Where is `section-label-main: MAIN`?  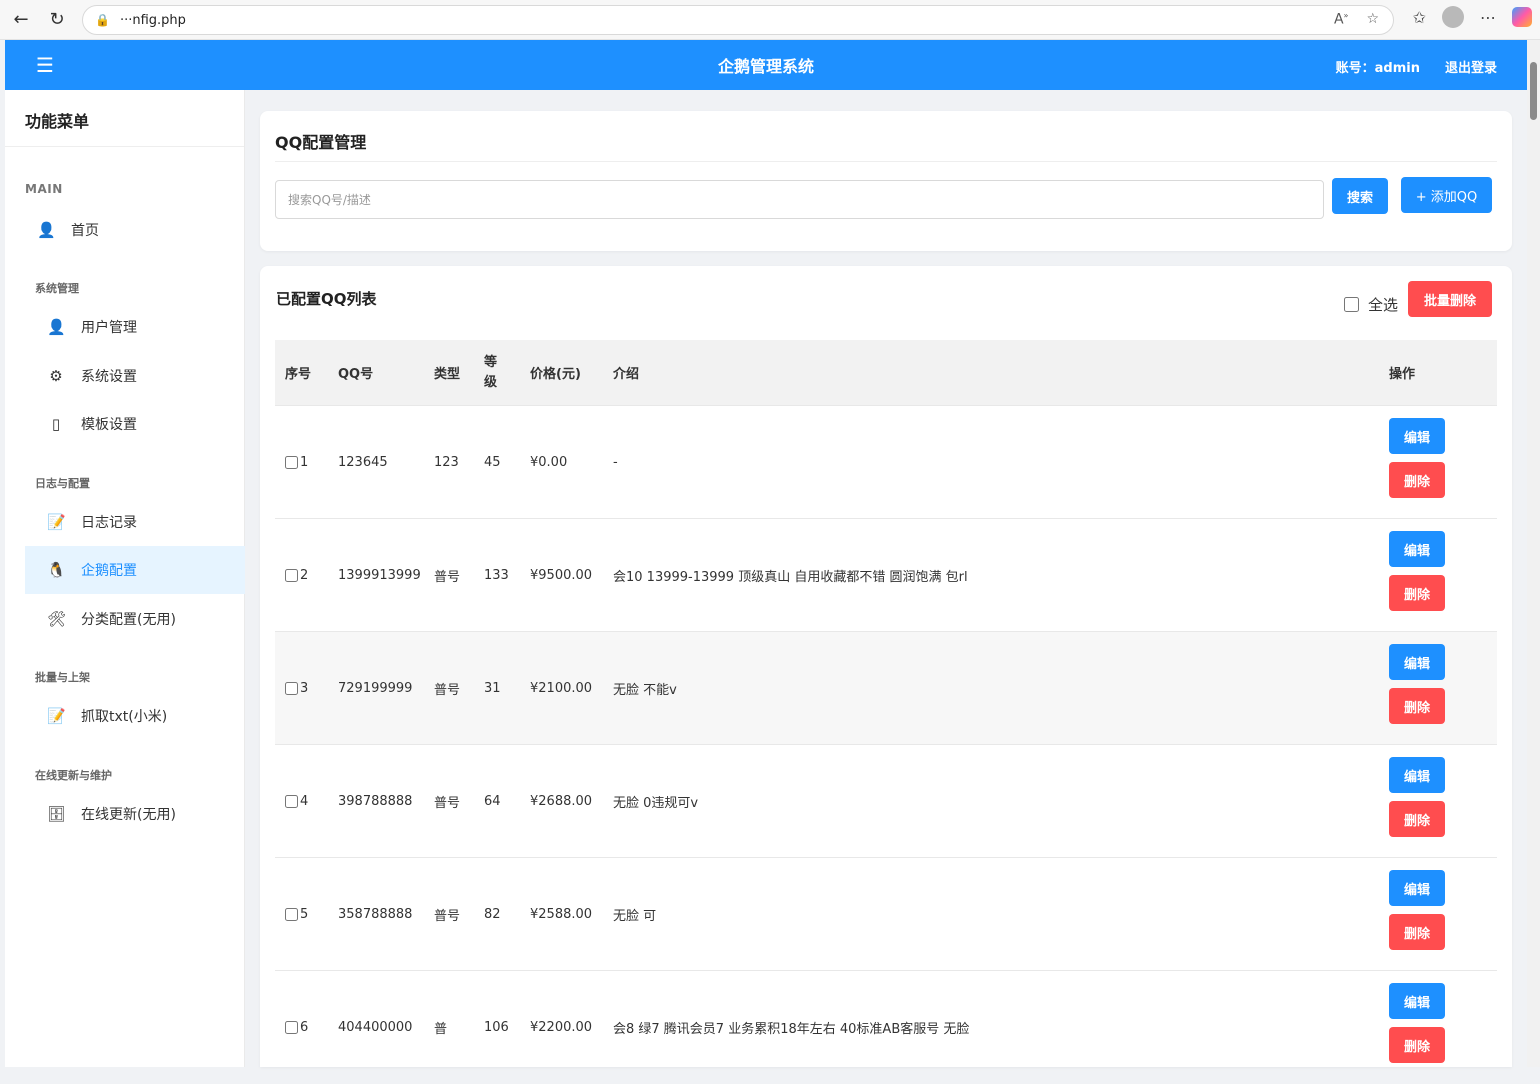
section-label-main: MAIN is located at coordinates (44, 189).